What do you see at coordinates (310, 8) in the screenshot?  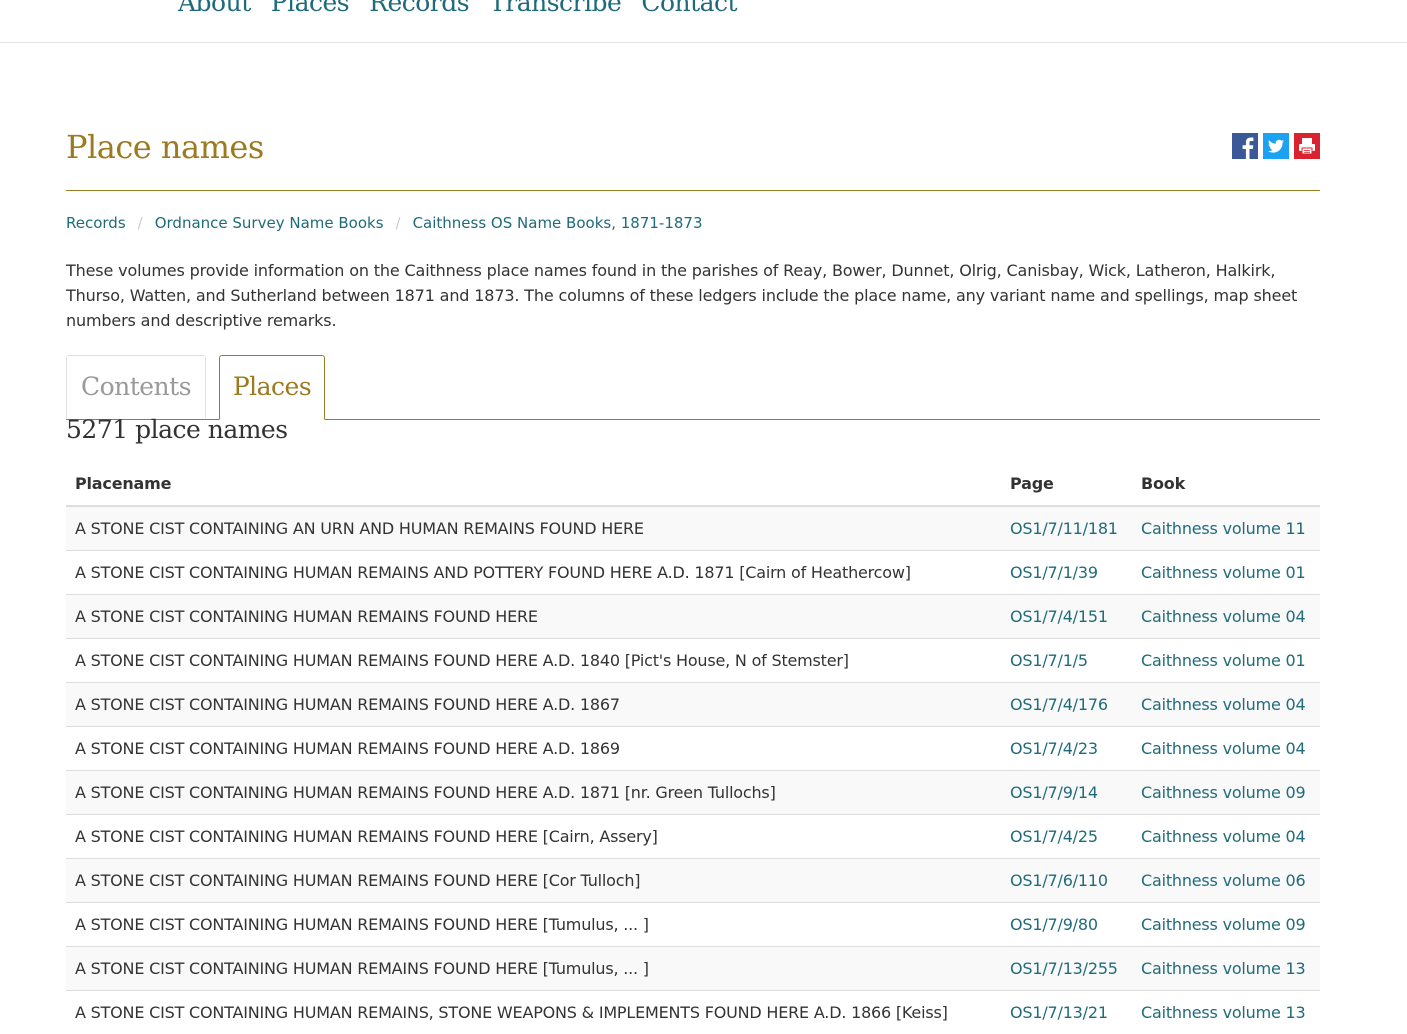 I see `nav-places: Places` at bounding box center [310, 8].